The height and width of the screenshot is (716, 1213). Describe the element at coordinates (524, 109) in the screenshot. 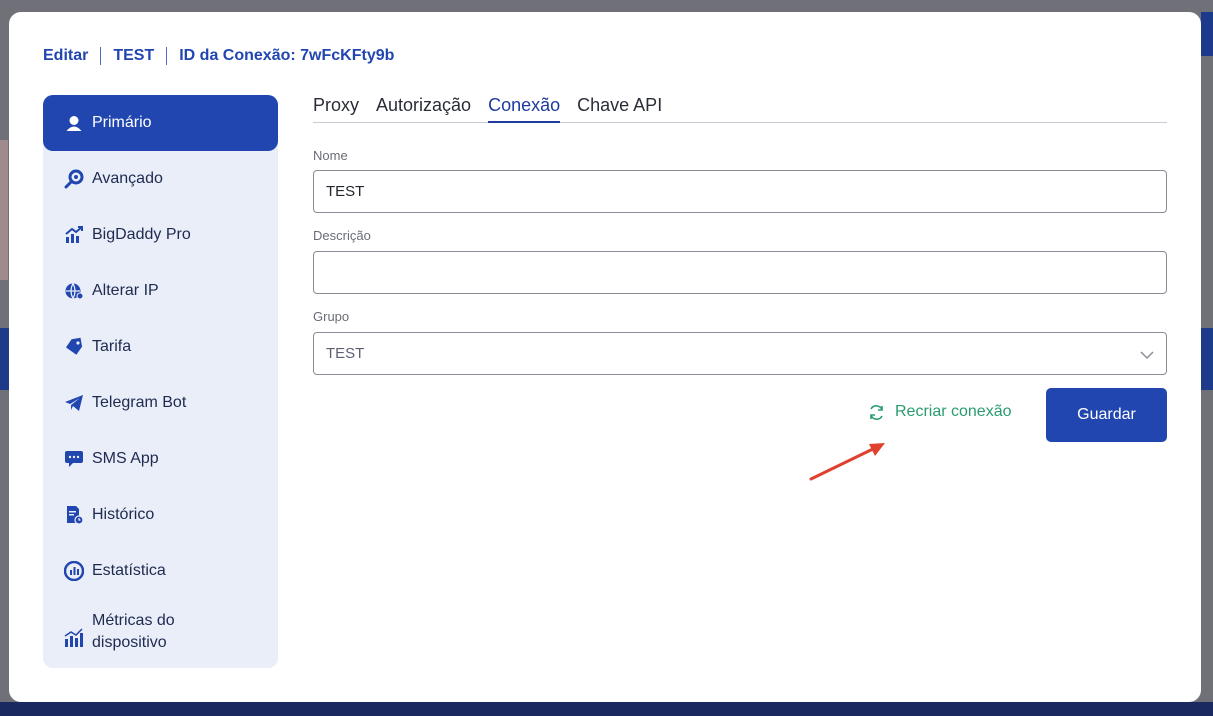

I see `tab-conexao: Conexão` at that location.